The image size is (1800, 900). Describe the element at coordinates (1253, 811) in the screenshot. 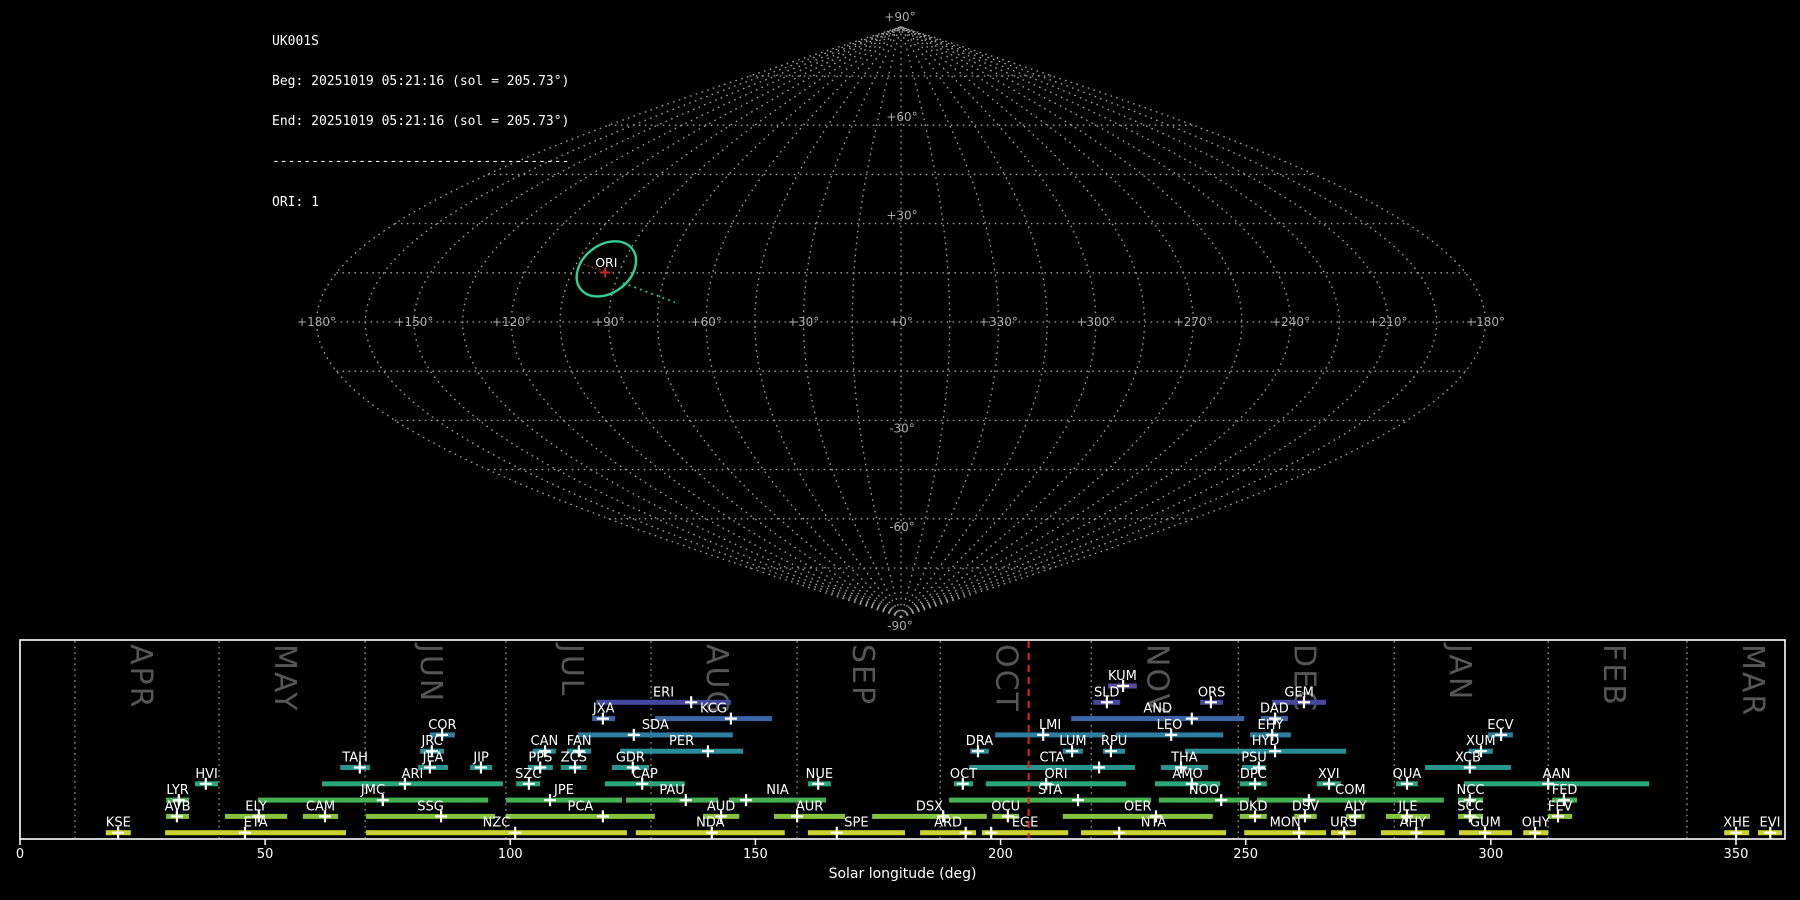

I see `shower-DKD: DKD` at that location.